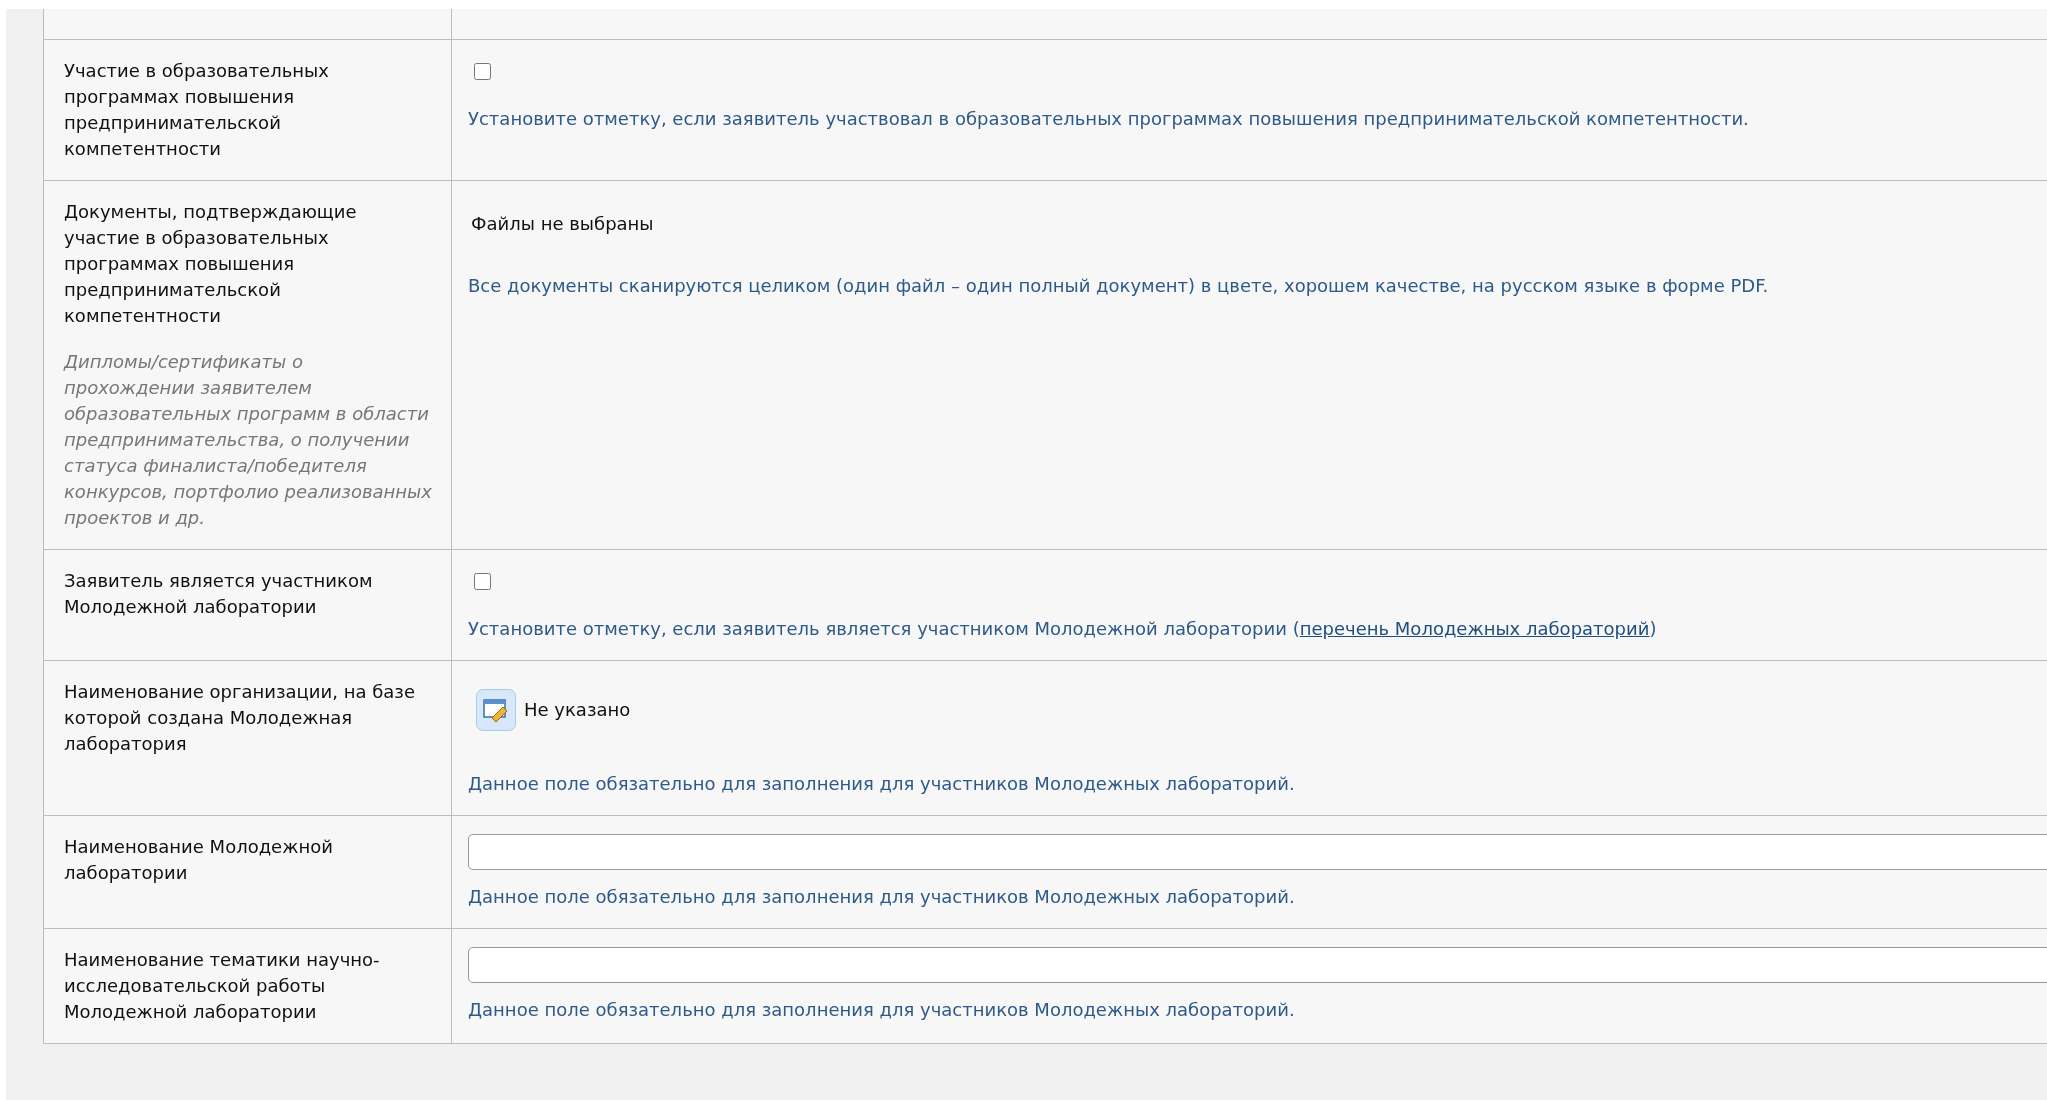  Describe the element at coordinates (1474, 628) in the screenshot. I see `link: перечень Молодежных лабораторий` at that location.